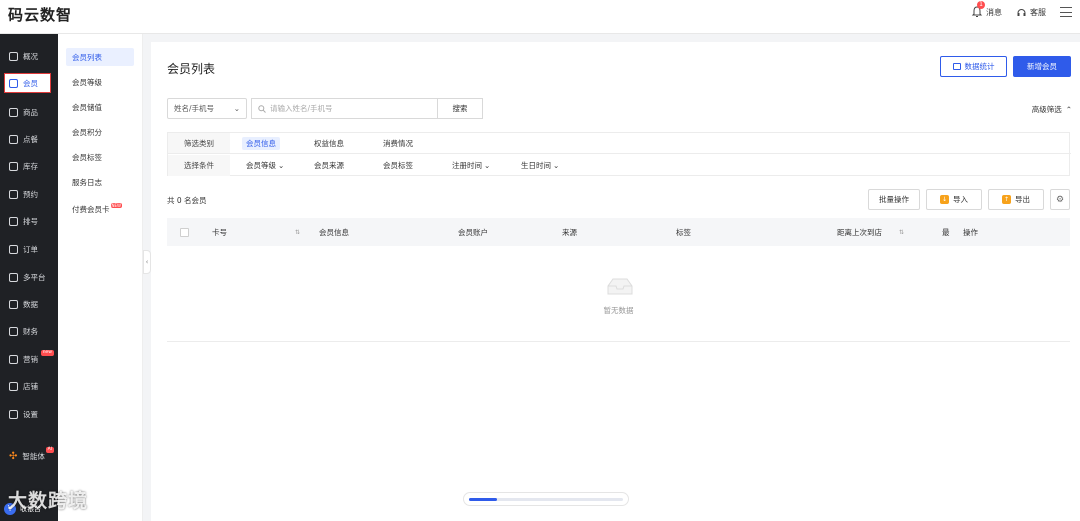  I want to click on sidebar-item-label: 点餐, so click(30, 139).